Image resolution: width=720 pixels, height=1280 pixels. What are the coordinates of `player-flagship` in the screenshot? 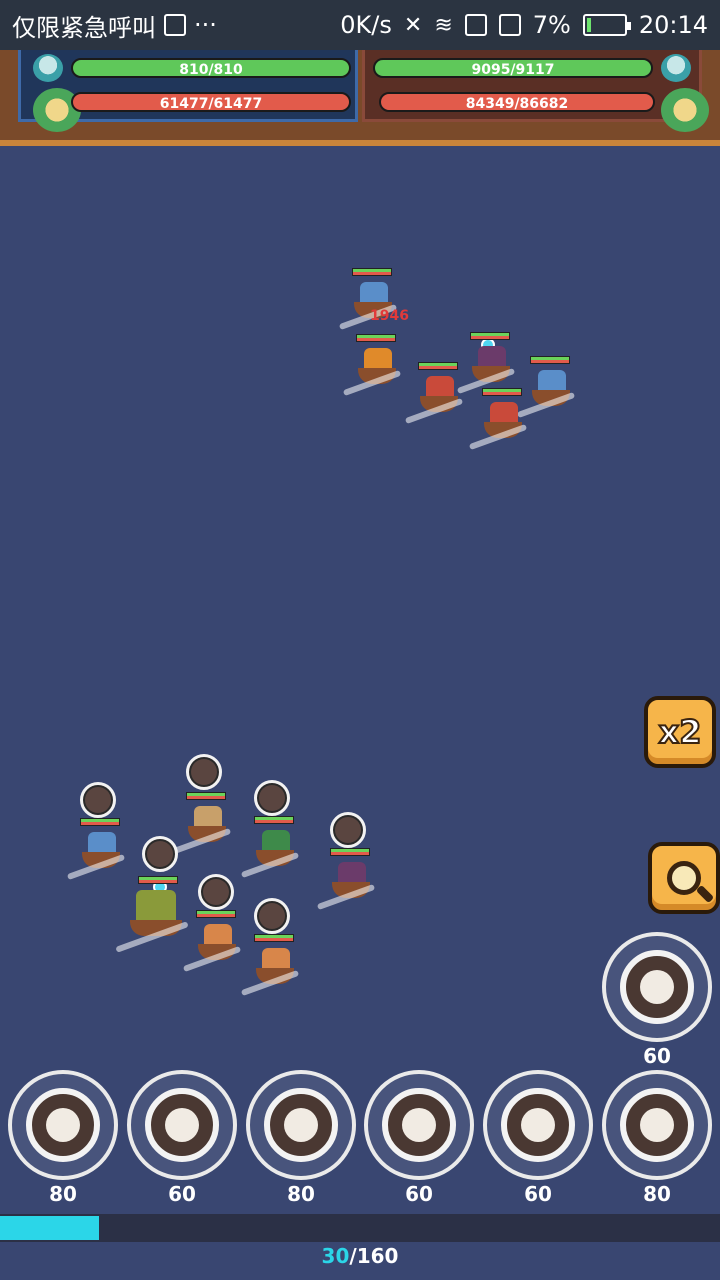 It's located at (152, 914).